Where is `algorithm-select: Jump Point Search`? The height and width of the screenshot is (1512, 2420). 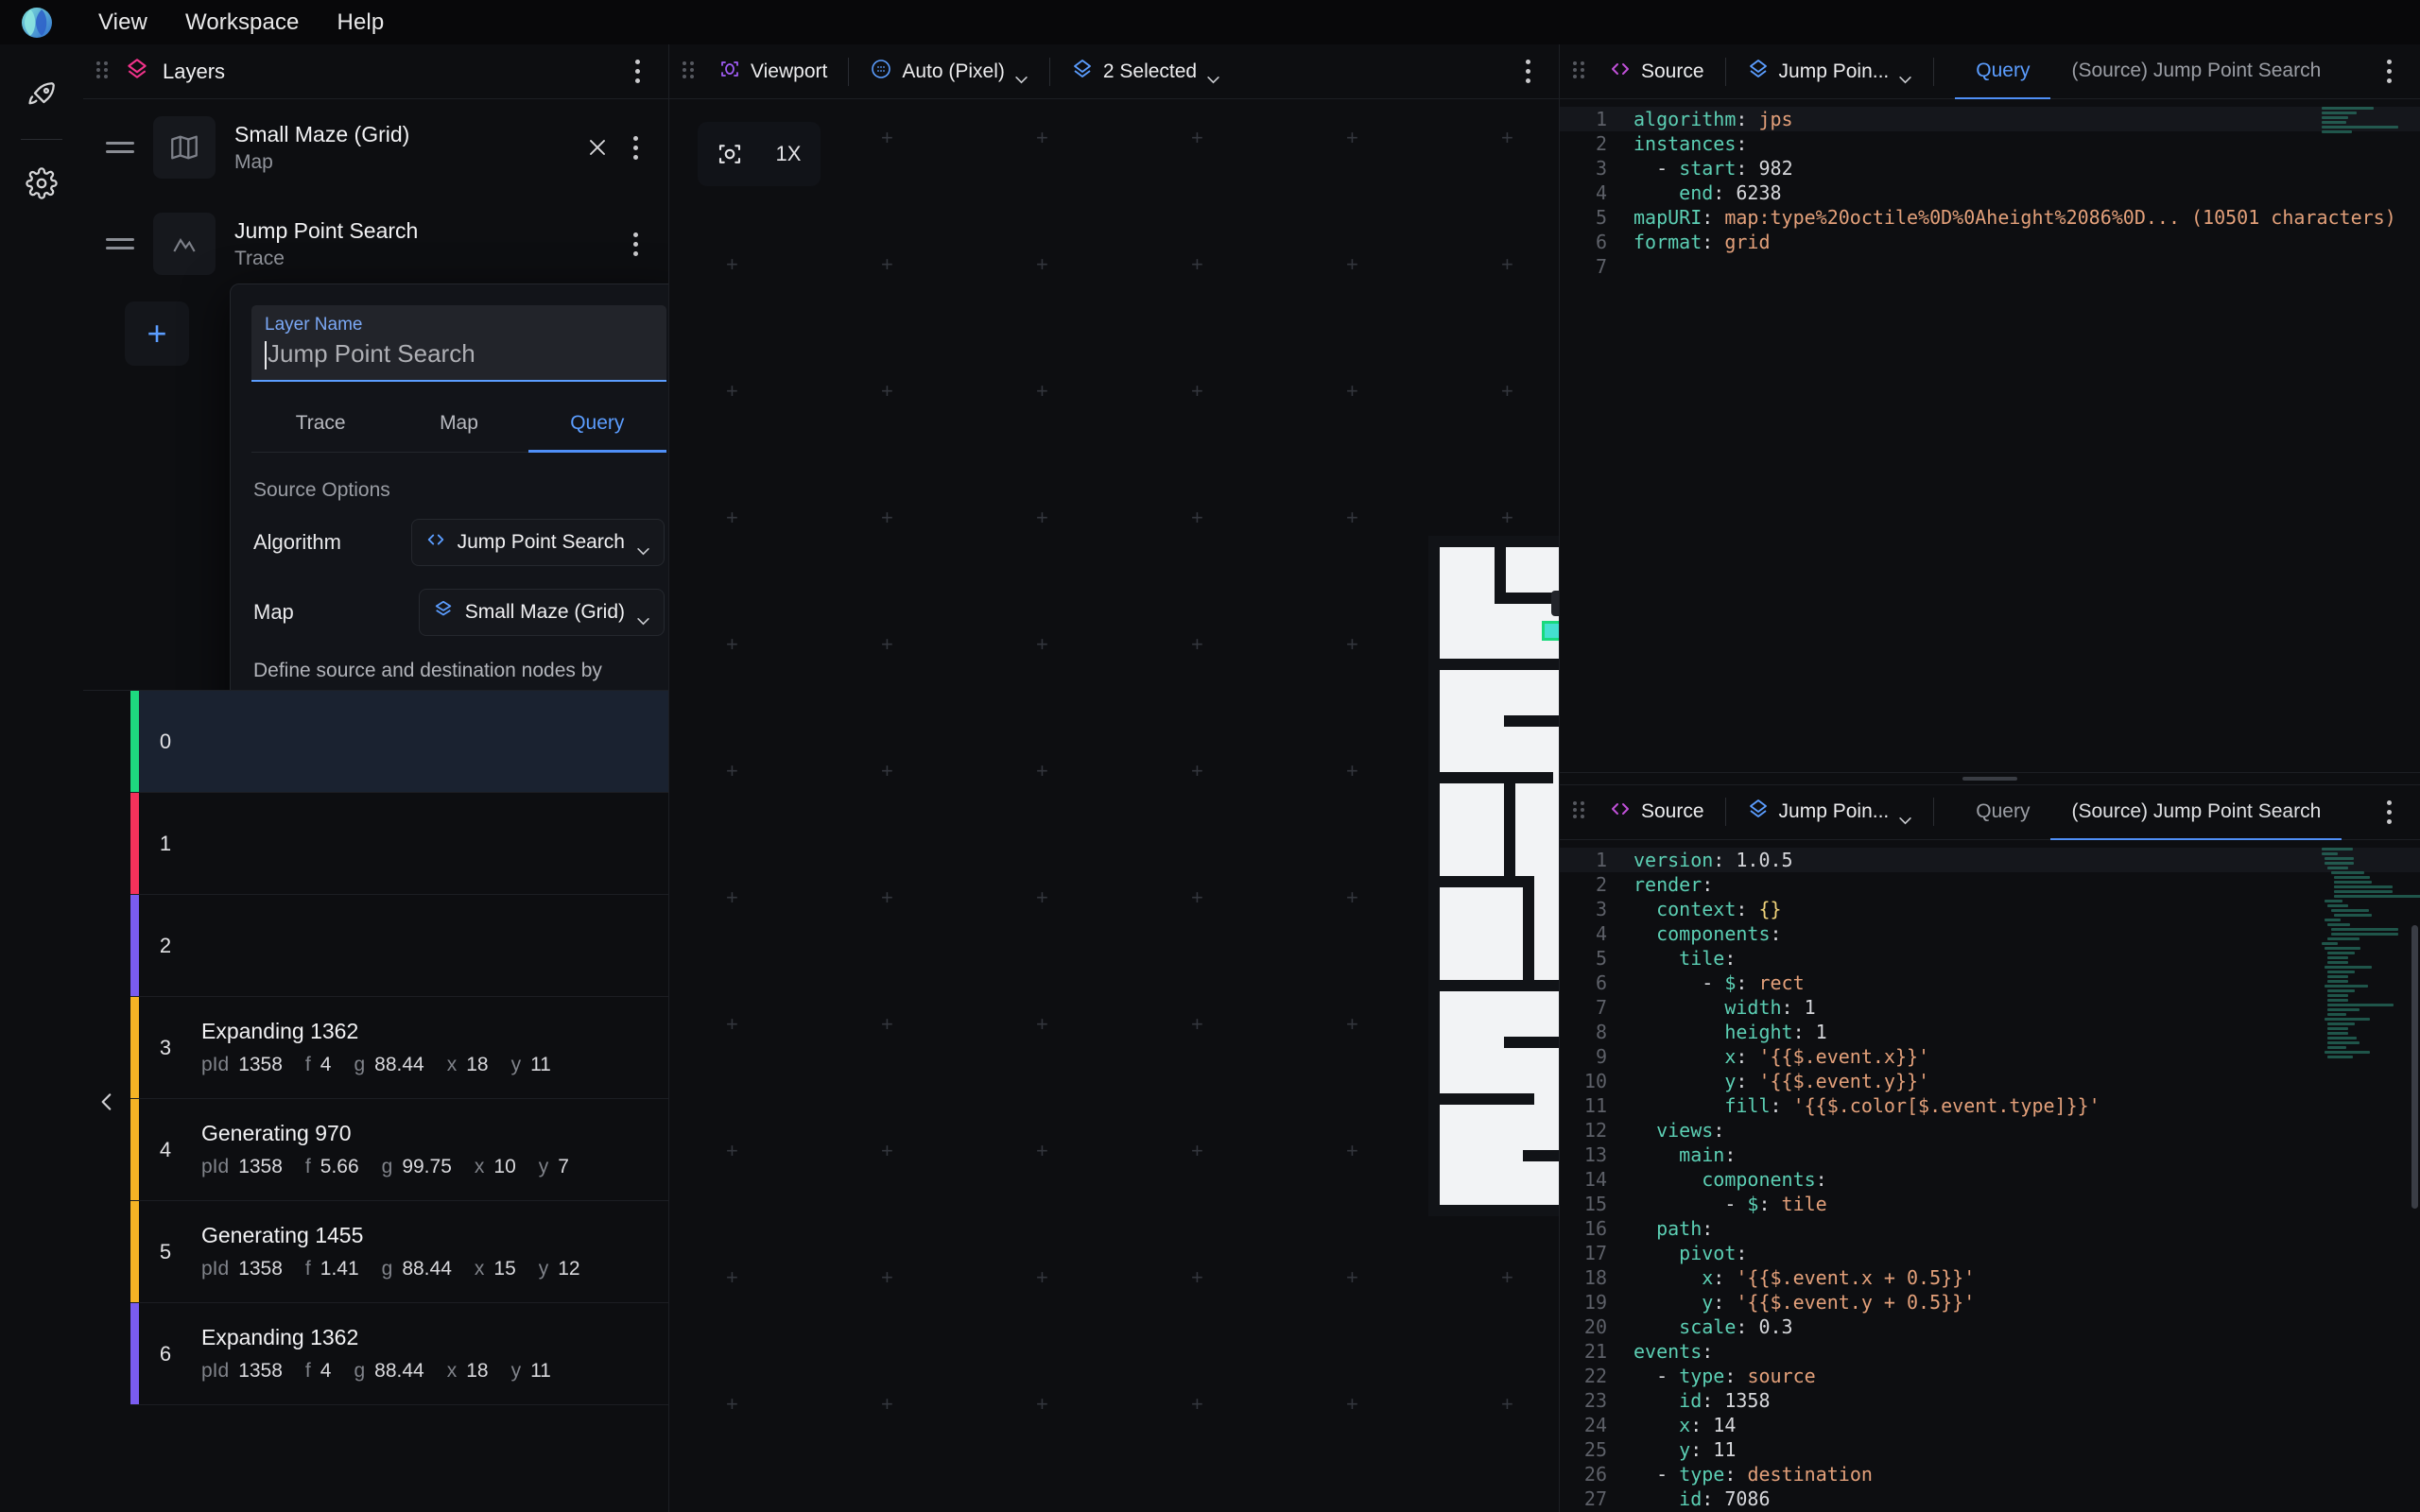
algorithm-select: Jump Point Search is located at coordinates (537, 542).